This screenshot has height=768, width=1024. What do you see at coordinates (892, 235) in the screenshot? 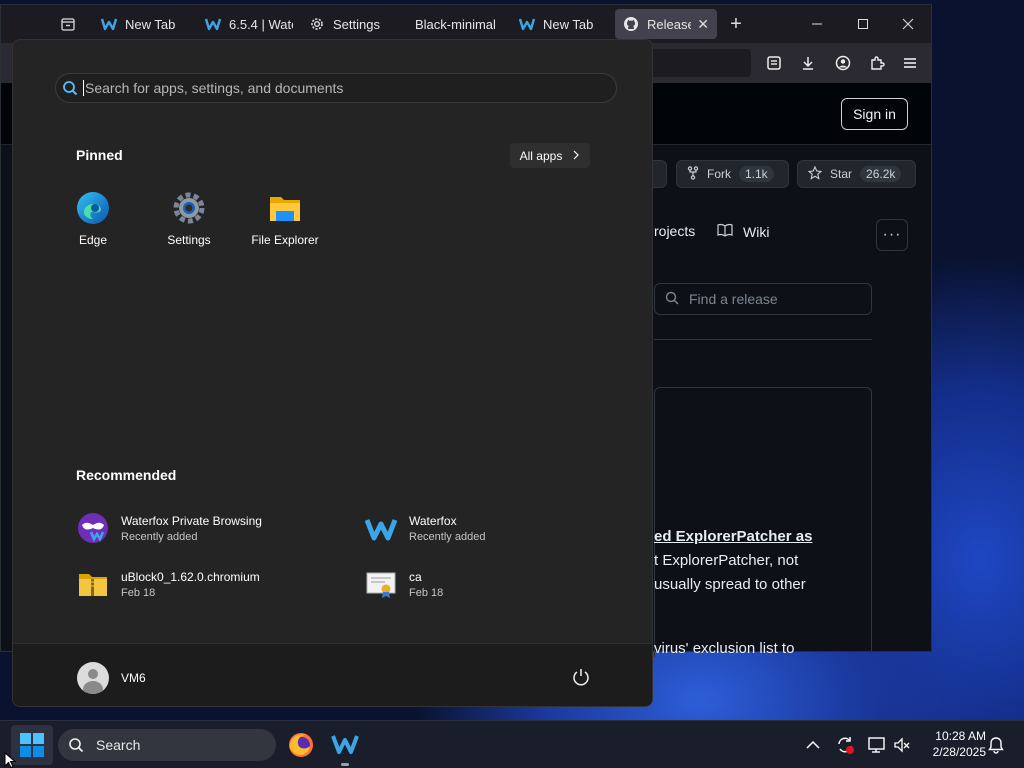
I see `more-options-button: ···` at bounding box center [892, 235].